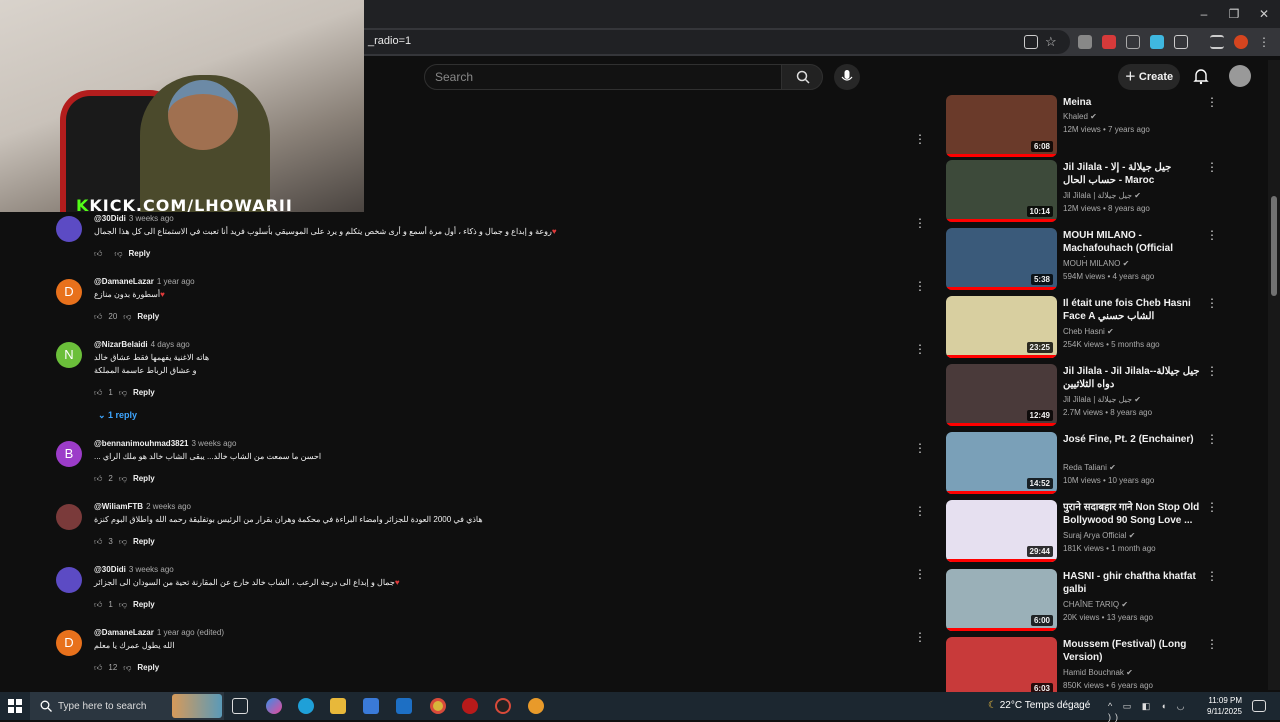  What do you see at coordinates (802, 77) in the screenshot?
I see `search-button` at bounding box center [802, 77].